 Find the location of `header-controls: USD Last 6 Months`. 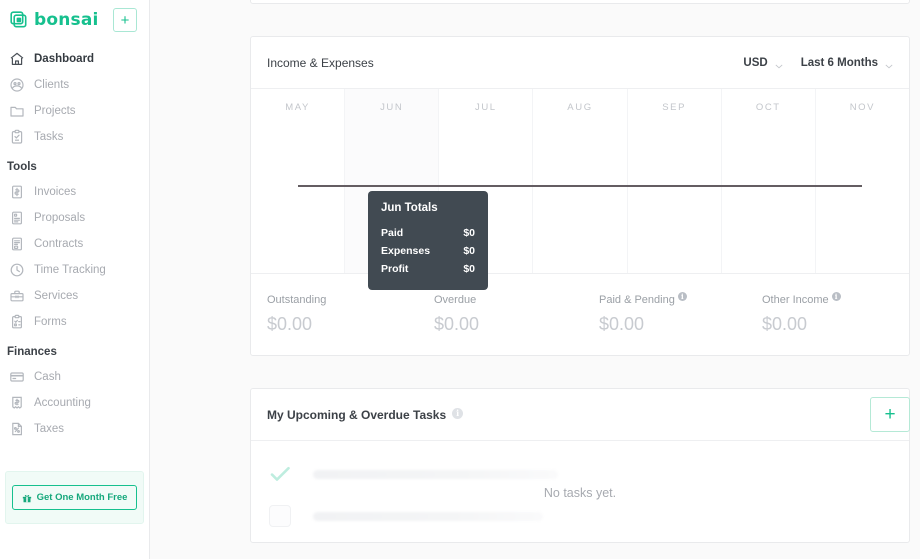

header-controls: USD Last 6 Months is located at coordinates (818, 63).